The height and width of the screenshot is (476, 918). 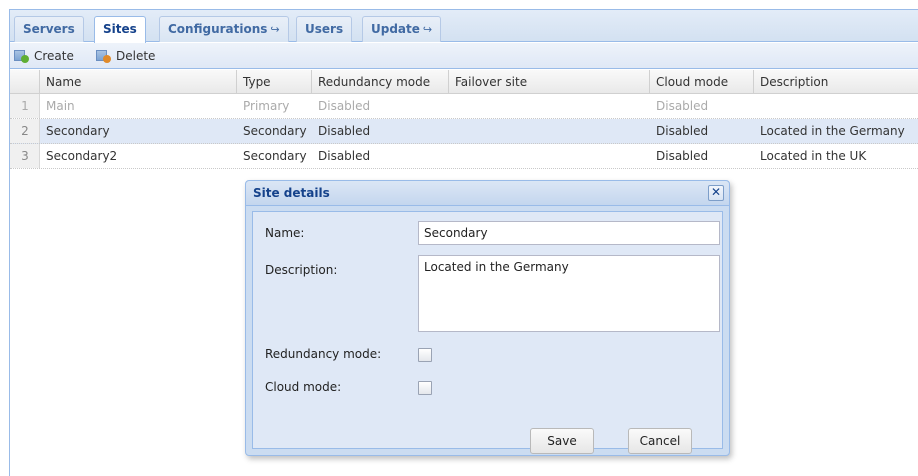 I want to click on row-number: 1, so click(x=25, y=106).